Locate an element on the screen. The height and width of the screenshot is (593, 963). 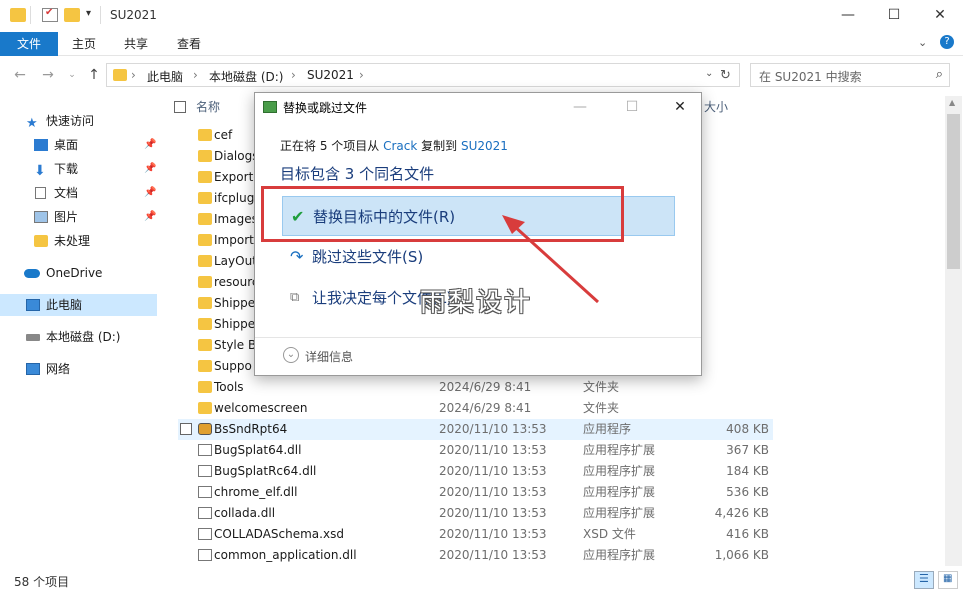
desktop-icon is located at coordinates (41, 145).